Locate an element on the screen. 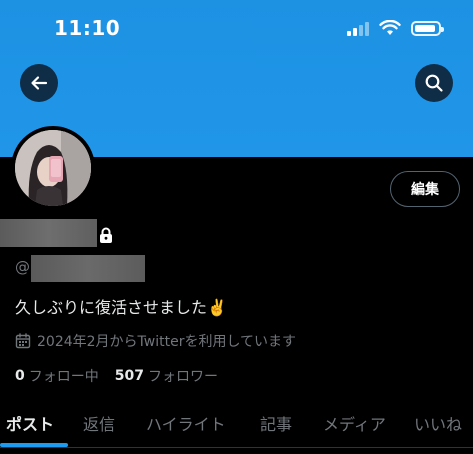 This screenshot has width=473, height=454. battery-icon is located at coordinates (427, 28).